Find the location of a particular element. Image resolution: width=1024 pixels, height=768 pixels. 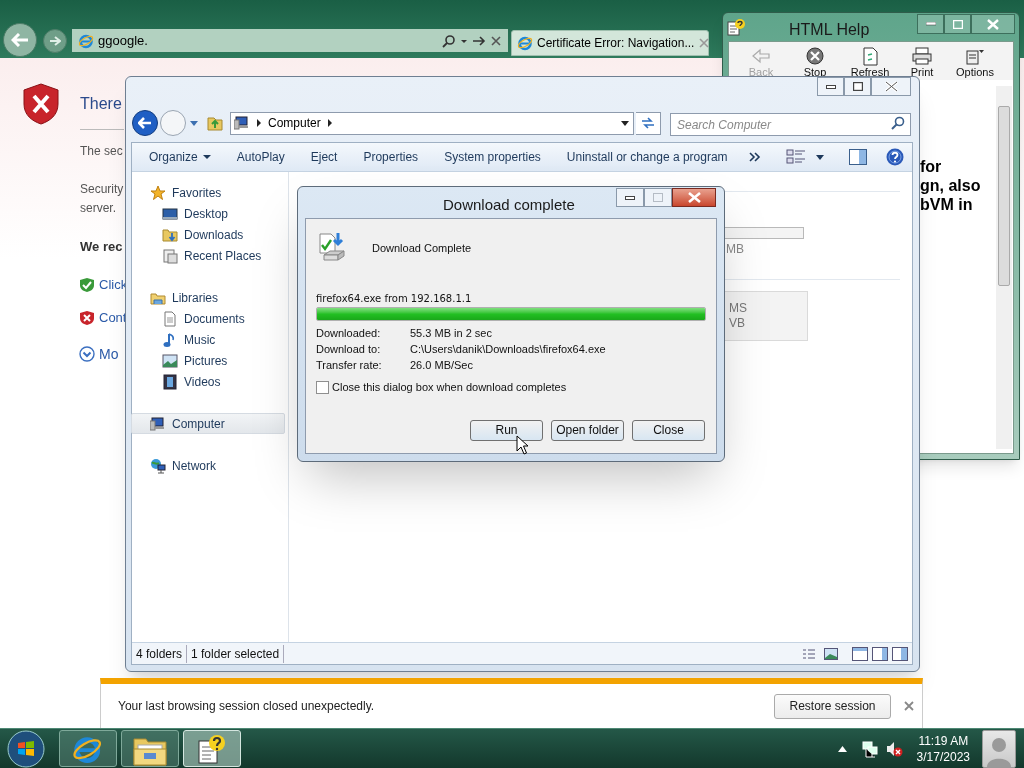

refresh-icon is located at coordinates (648, 123).